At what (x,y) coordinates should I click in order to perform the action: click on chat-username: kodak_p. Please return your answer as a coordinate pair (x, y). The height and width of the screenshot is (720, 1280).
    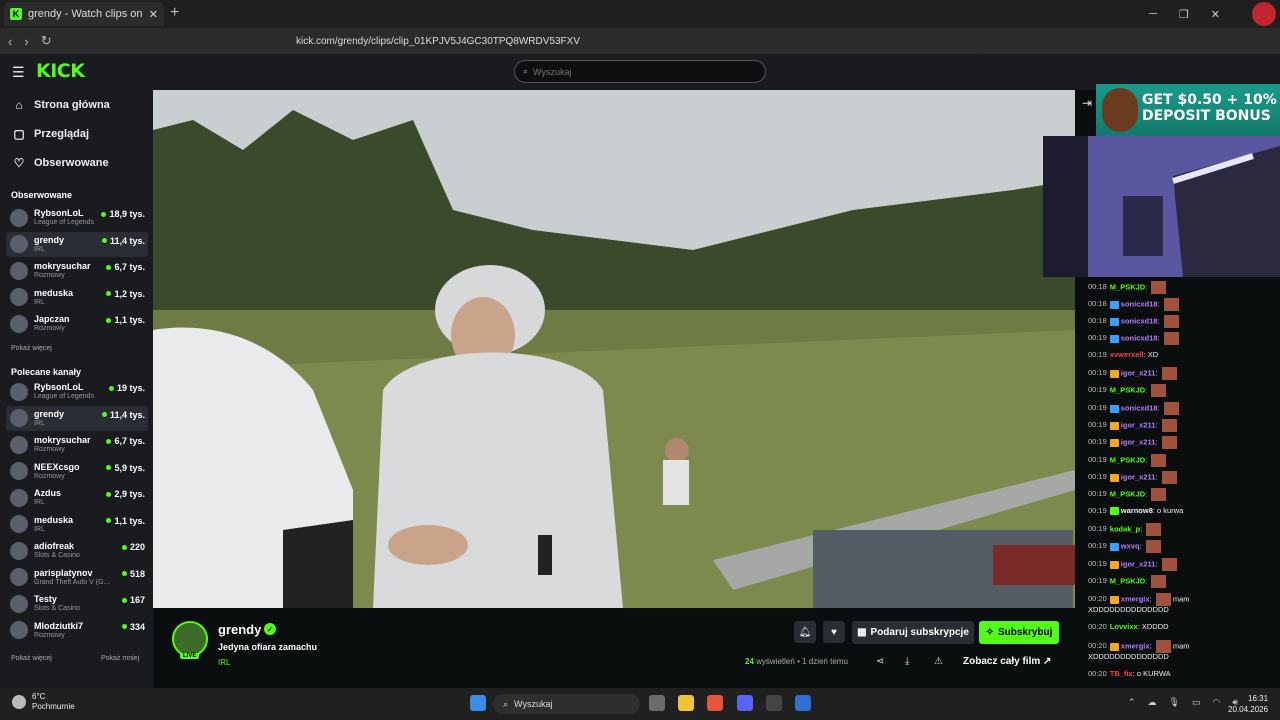
    Looking at the image, I should click on (1125, 528).